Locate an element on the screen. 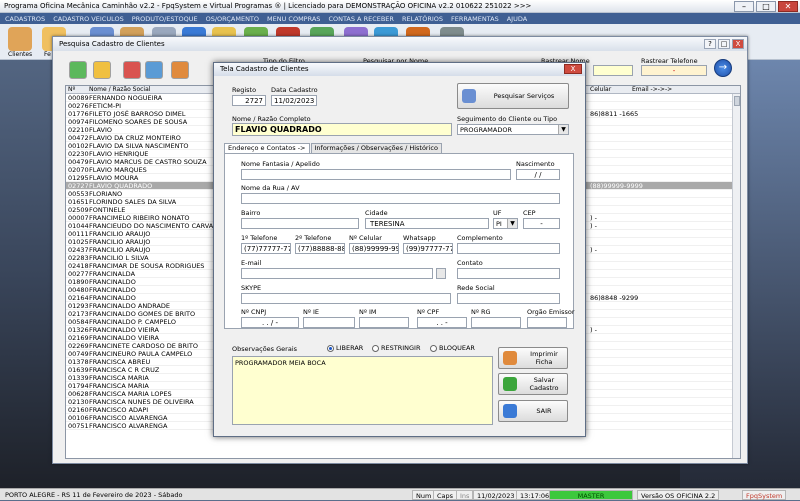 This screenshot has width=800, height=501. search-window-title: Pesquisa Cadastro de Clientes ? □ X is located at coordinates (400, 44).